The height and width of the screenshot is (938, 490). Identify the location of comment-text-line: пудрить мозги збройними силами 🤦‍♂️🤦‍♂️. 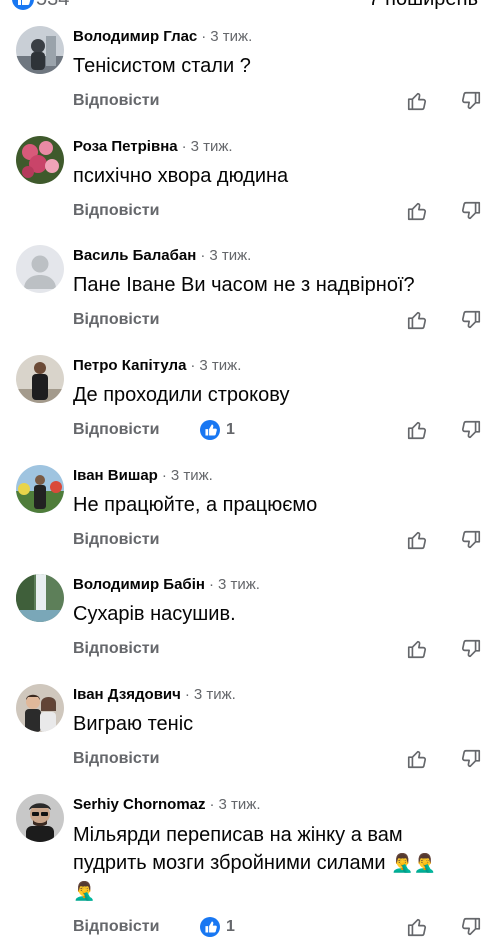
(273, 863).